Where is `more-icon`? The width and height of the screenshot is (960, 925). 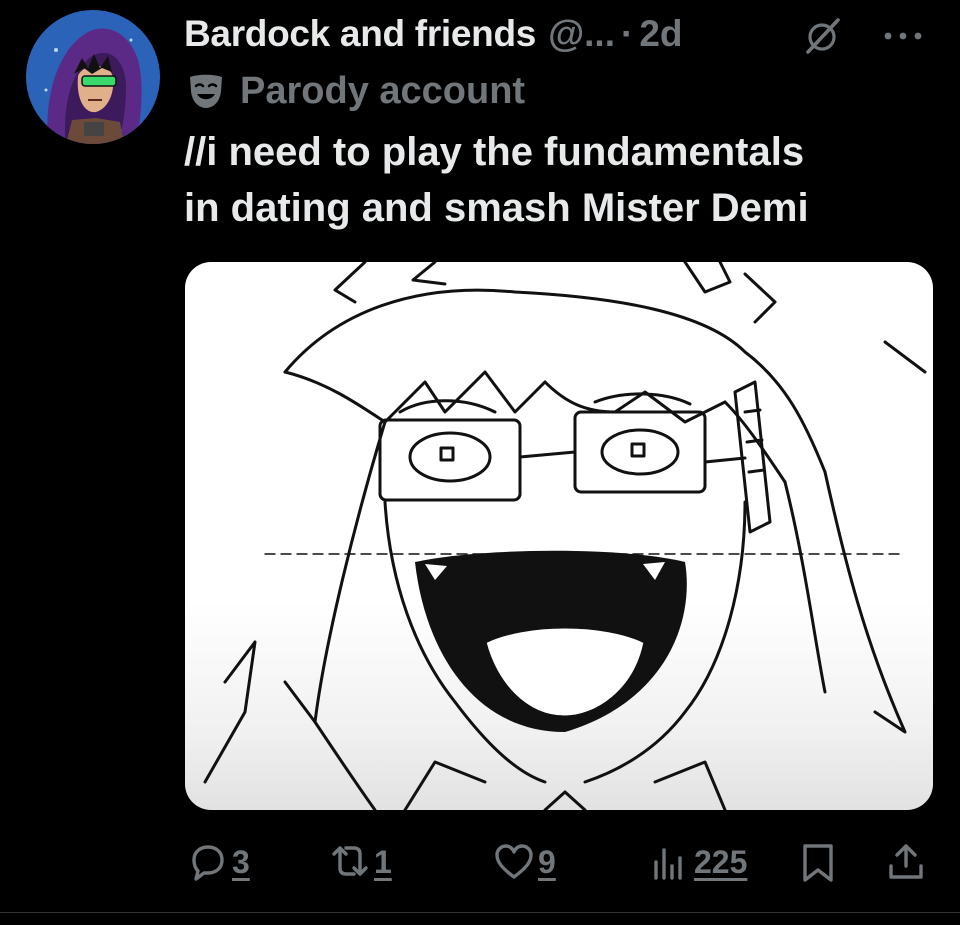 more-icon is located at coordinates (903, 36).